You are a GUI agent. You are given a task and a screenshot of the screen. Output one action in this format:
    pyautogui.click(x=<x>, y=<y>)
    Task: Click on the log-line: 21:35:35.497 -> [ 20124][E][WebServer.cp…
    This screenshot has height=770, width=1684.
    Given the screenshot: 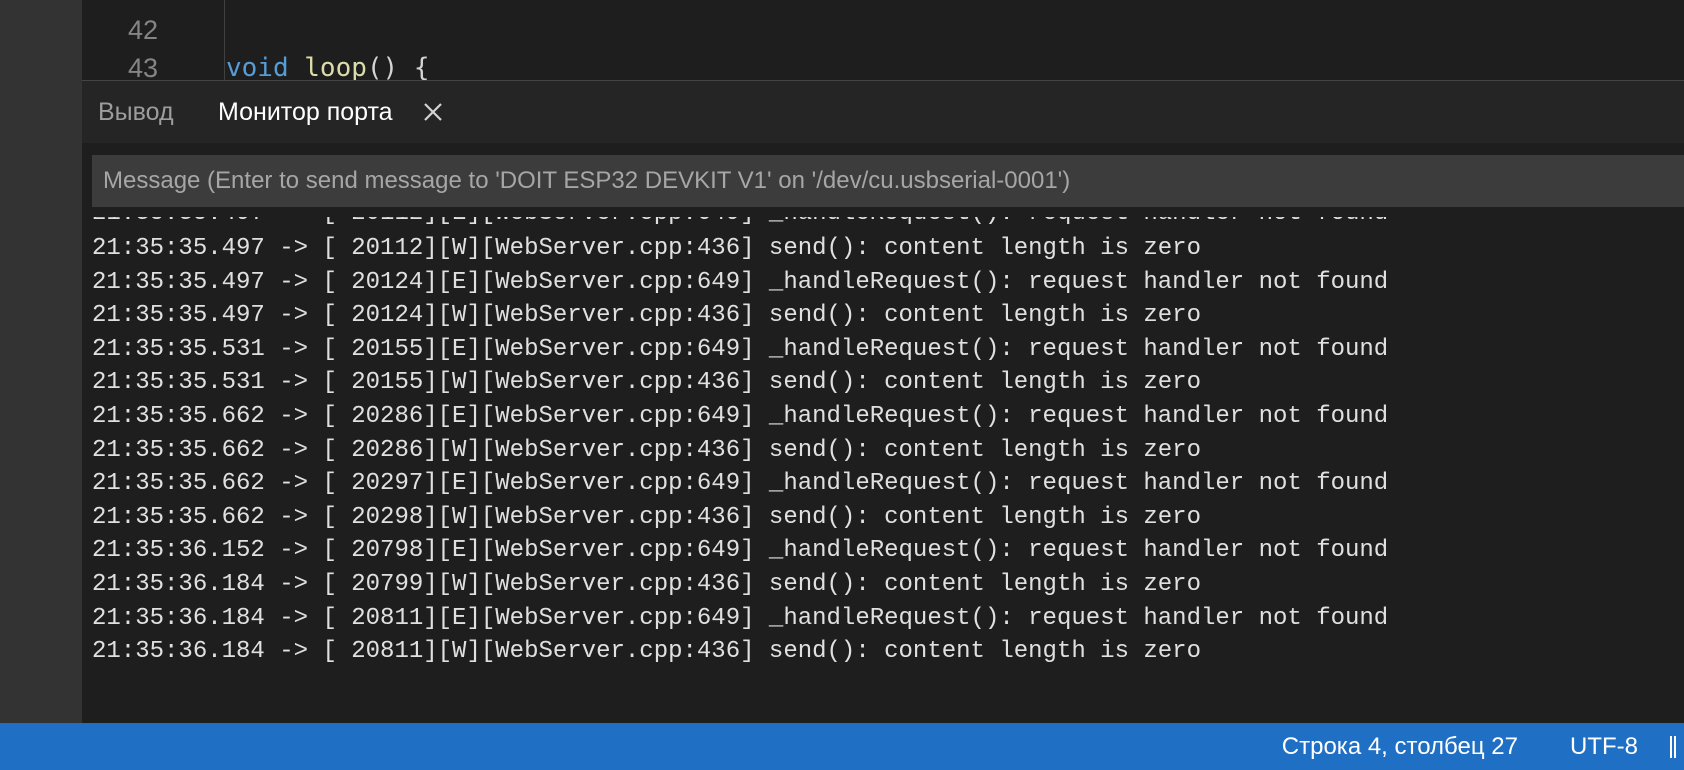 What is the action you would take?
    pyautogui.click(x=740, y=282)
    